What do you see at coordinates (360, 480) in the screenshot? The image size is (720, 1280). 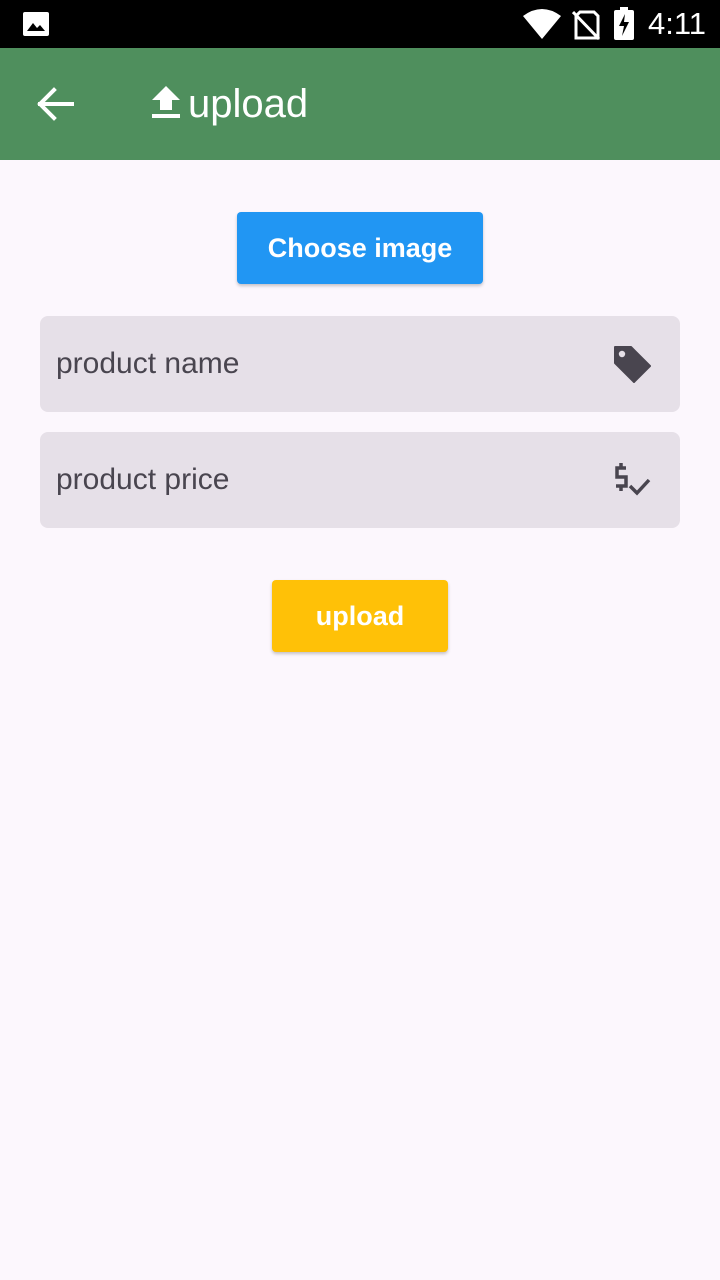 I see `product-price-field: product price` at bounding box center [360, 480].